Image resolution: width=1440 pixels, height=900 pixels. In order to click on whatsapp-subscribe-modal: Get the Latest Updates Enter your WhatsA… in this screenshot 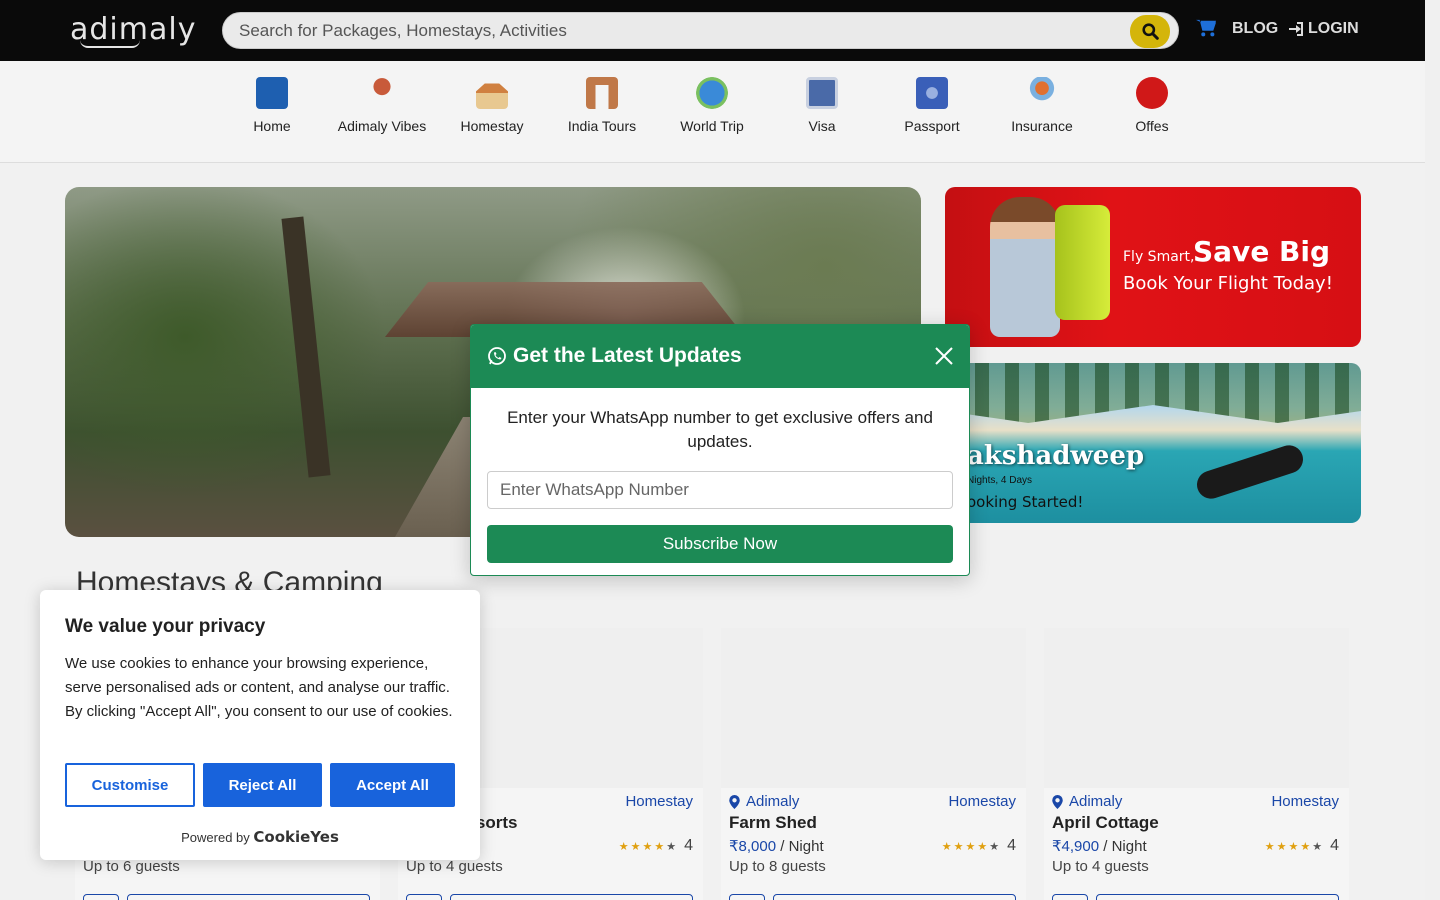, I will do `click(720, 450)`.